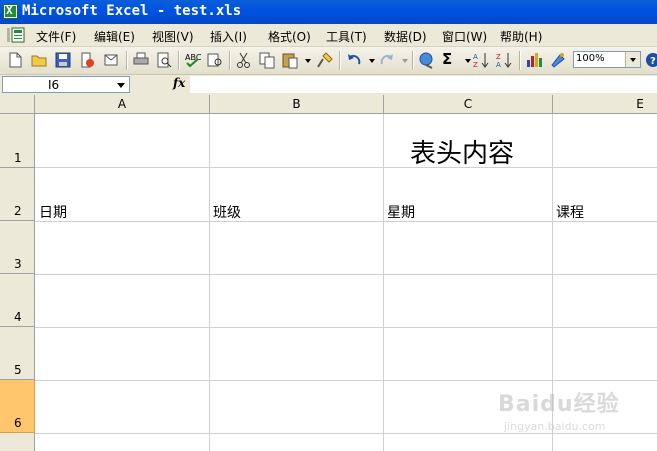  What do you see at coordinates (87, 60) in the screenshot?
I see `permission-icon` at bounding box center [87, 60].